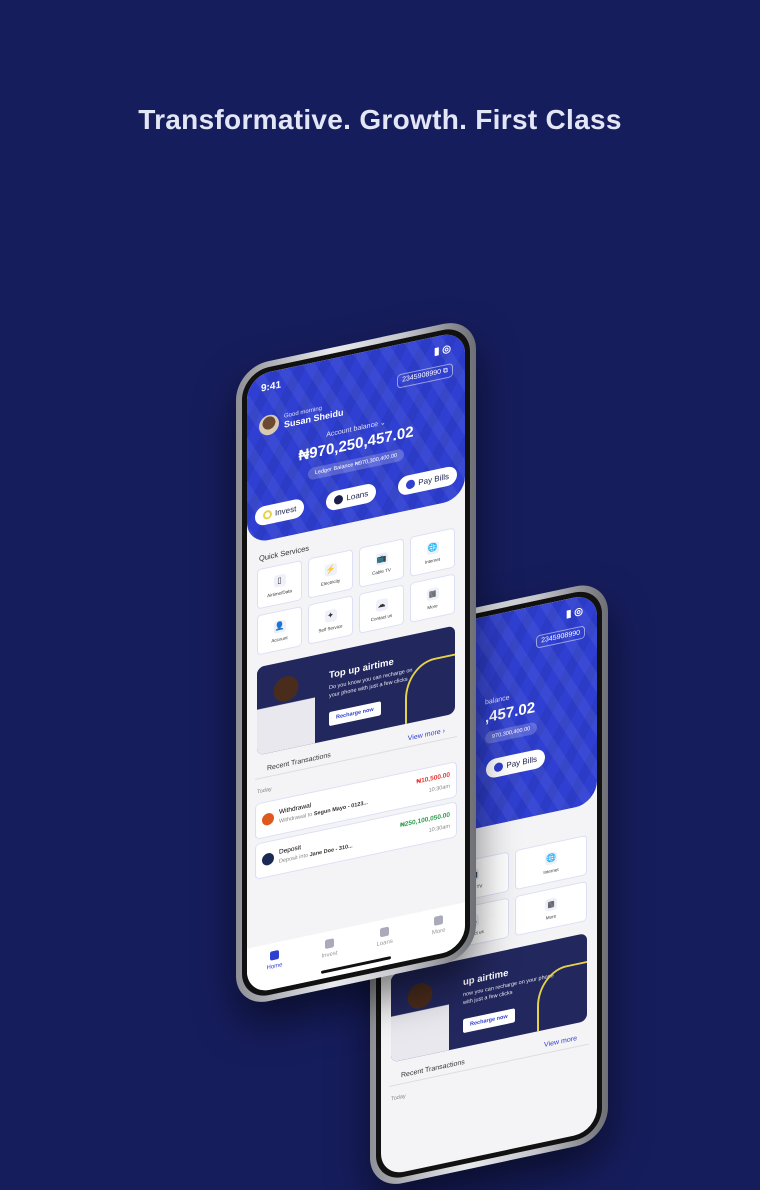 The width and height of the screenshot is (760, 1190). I want to click on status-icons: ▮ ◎, so click(574, 613).